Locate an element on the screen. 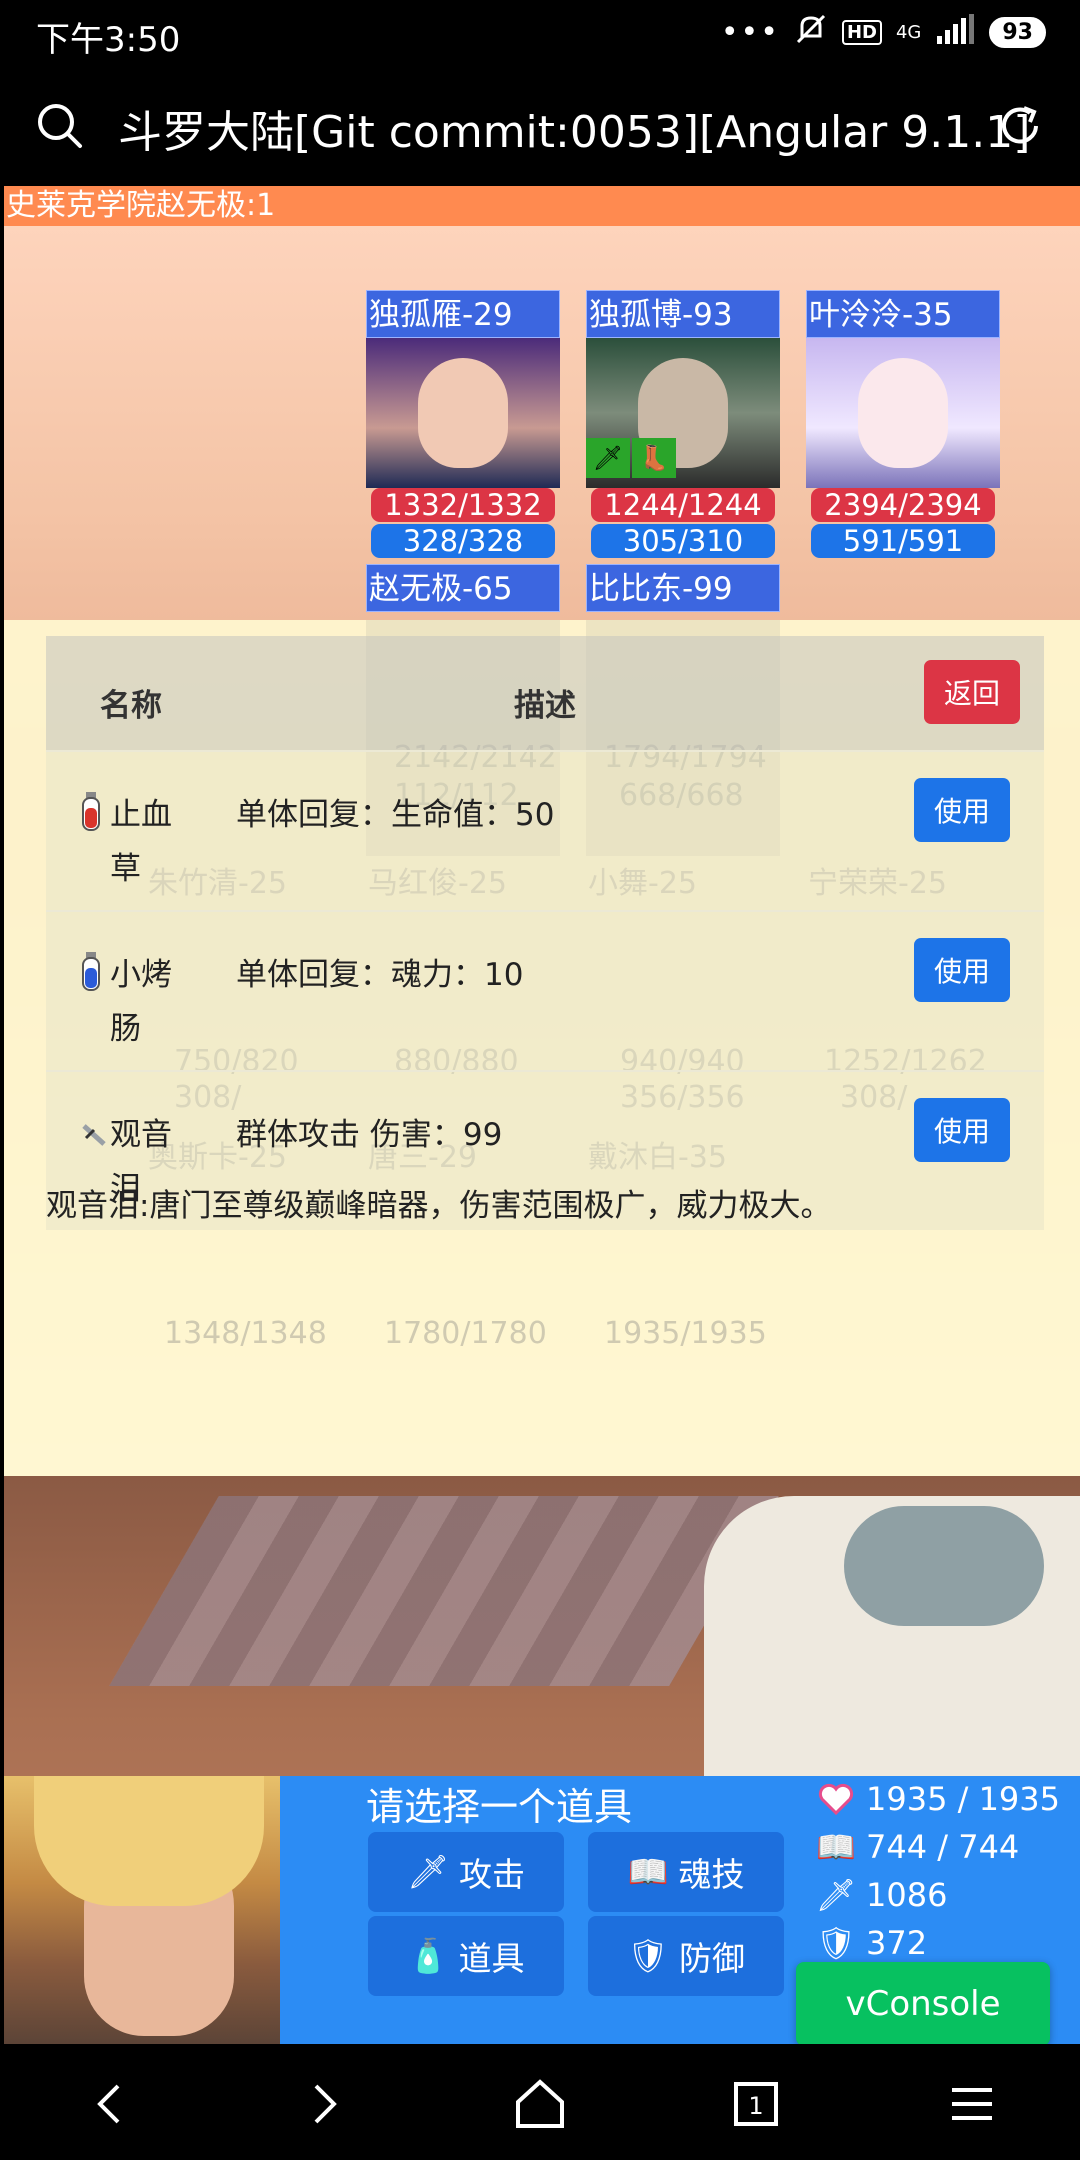  player-attack: 🗡 1086 is located at coordinates (881, 1895).